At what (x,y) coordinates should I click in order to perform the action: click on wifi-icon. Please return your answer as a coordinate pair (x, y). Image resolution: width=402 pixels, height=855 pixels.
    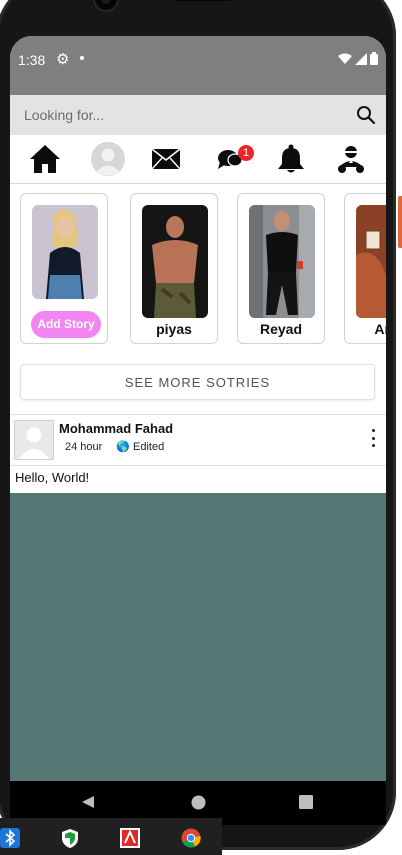
    Looking at the image, I should click on (345, 58).